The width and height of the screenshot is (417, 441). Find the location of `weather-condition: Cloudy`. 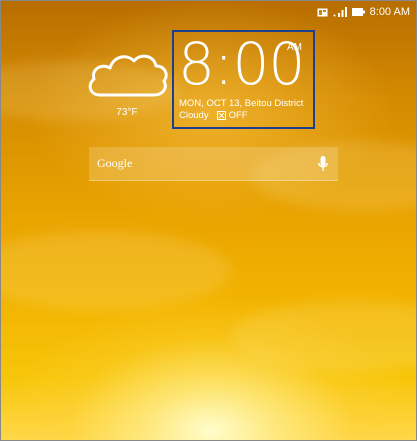

weather-condition: Cloudy is located at coordinates (194, 115).